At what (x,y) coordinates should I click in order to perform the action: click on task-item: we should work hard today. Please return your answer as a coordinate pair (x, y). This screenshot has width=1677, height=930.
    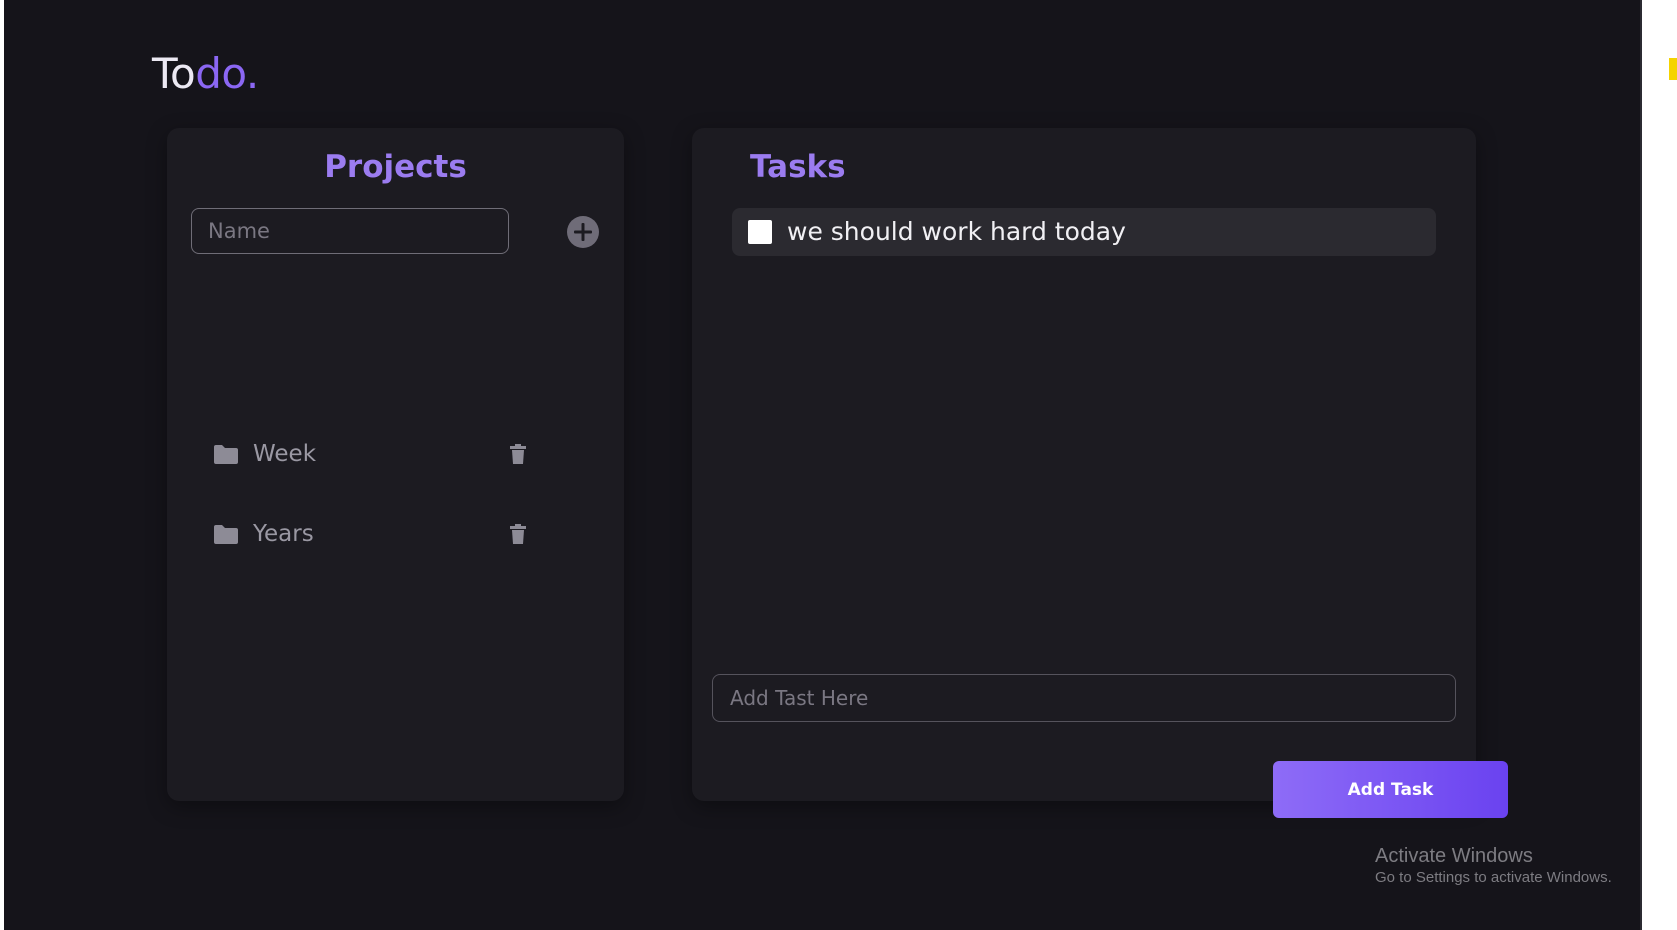
    Looking at the image, I should click on (1084, 232).